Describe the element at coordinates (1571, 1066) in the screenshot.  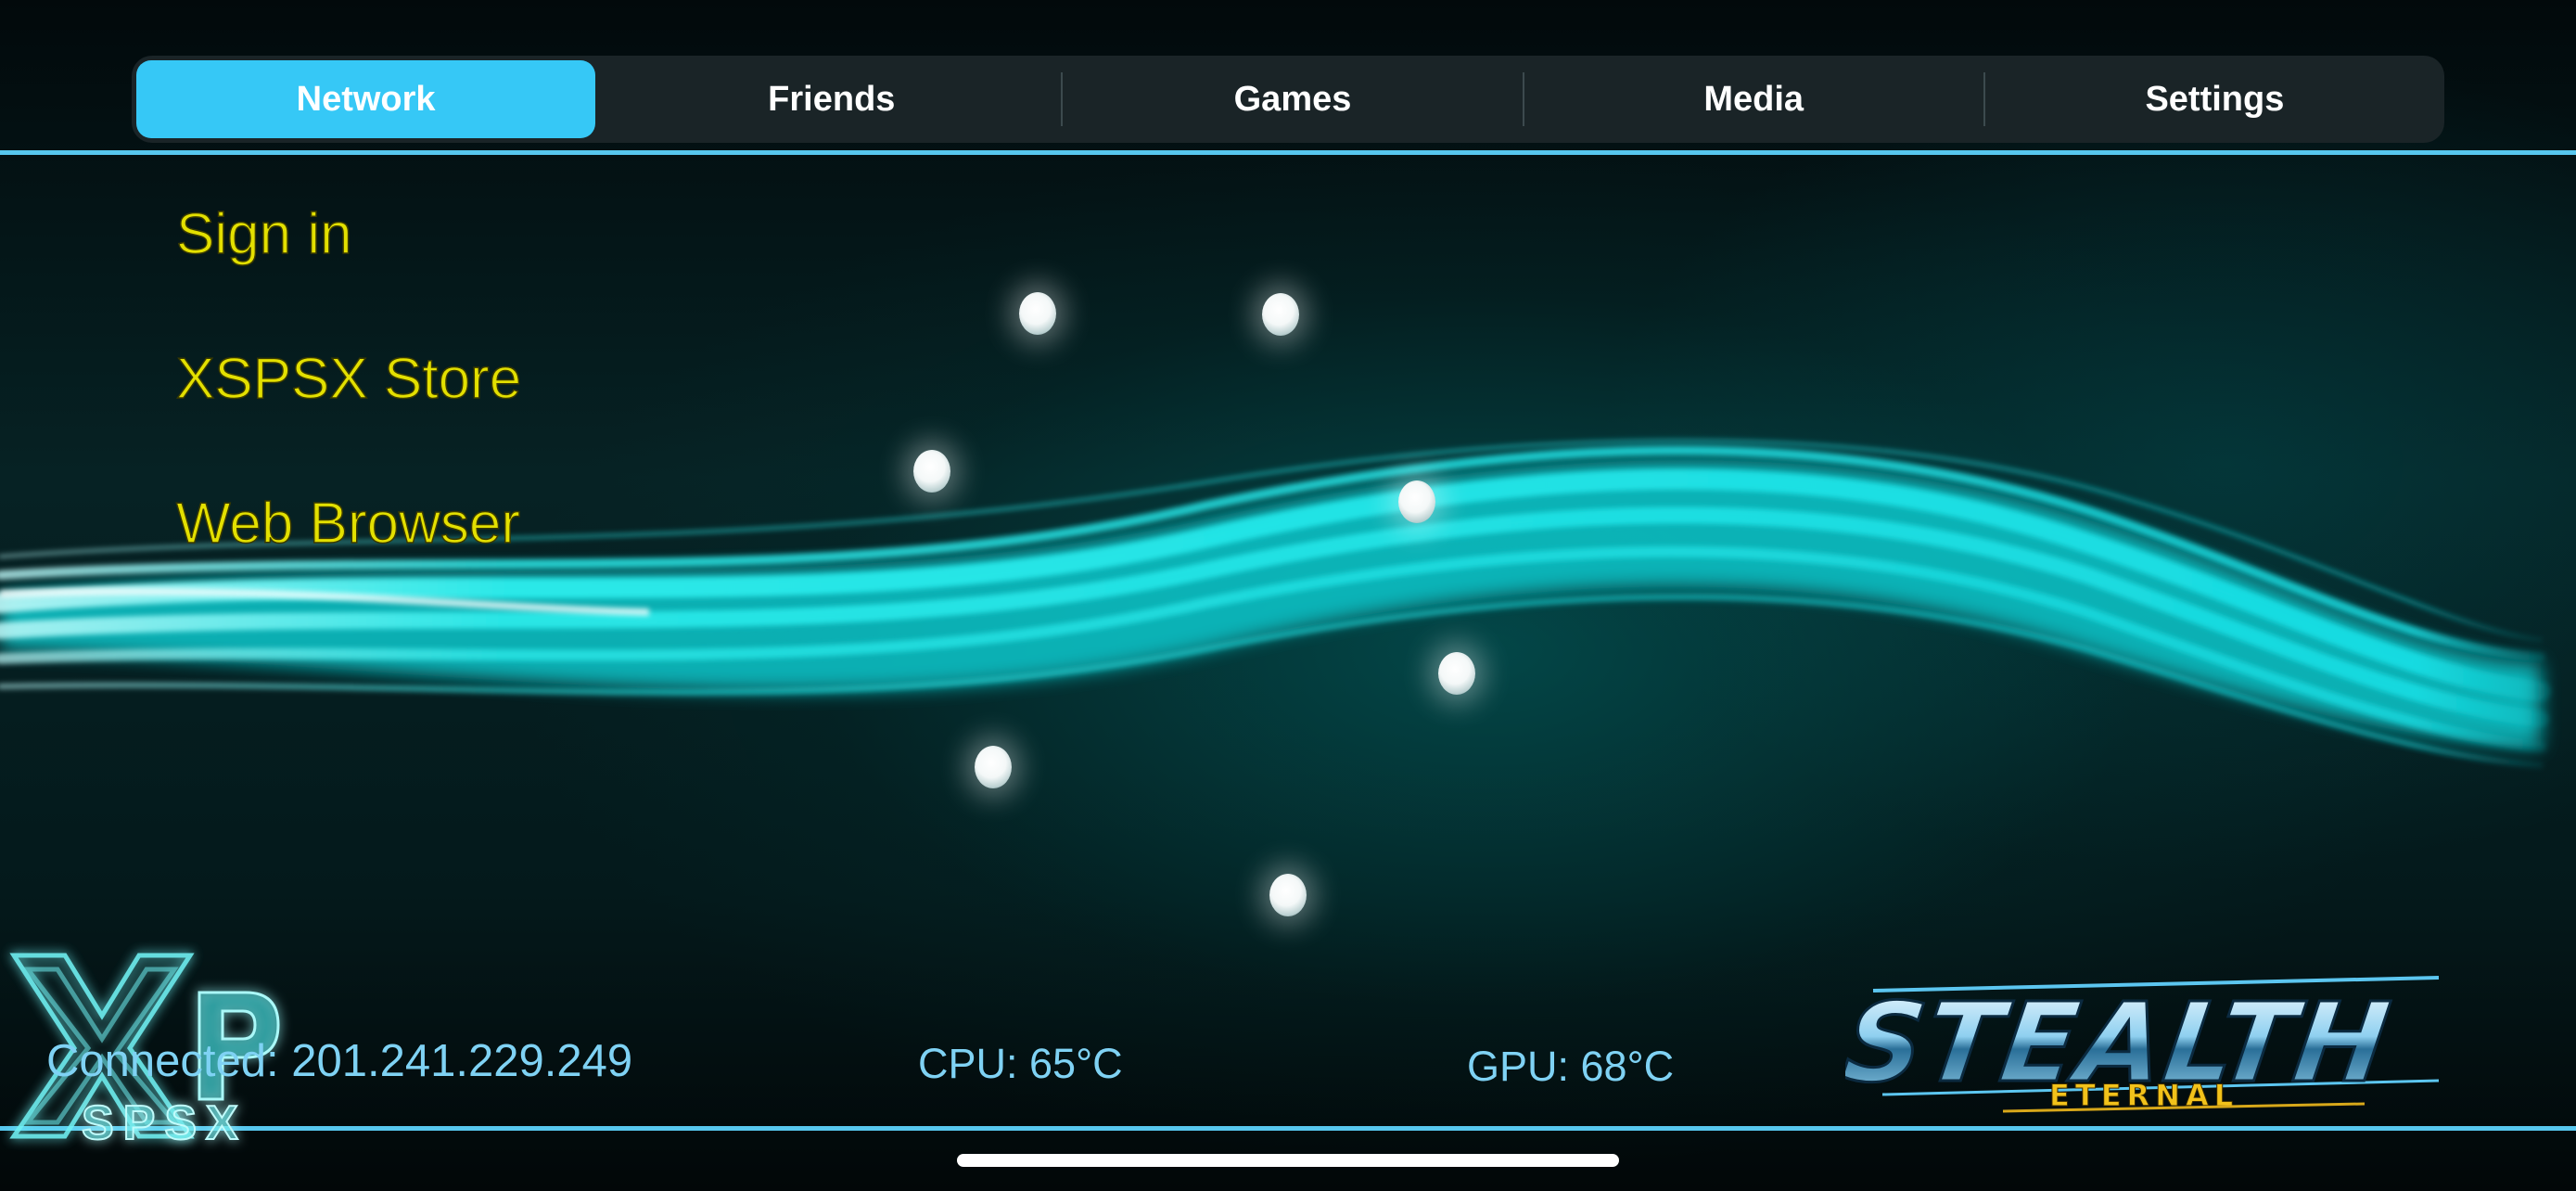
I see `gpu-temperature: GPU: 68°C` at that location.